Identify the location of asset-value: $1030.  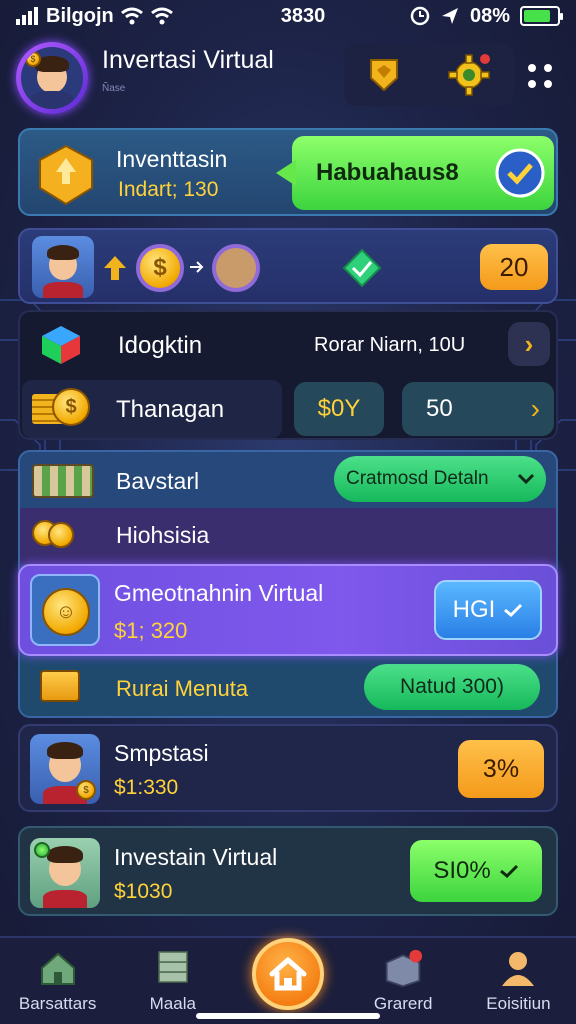
(143, 891).